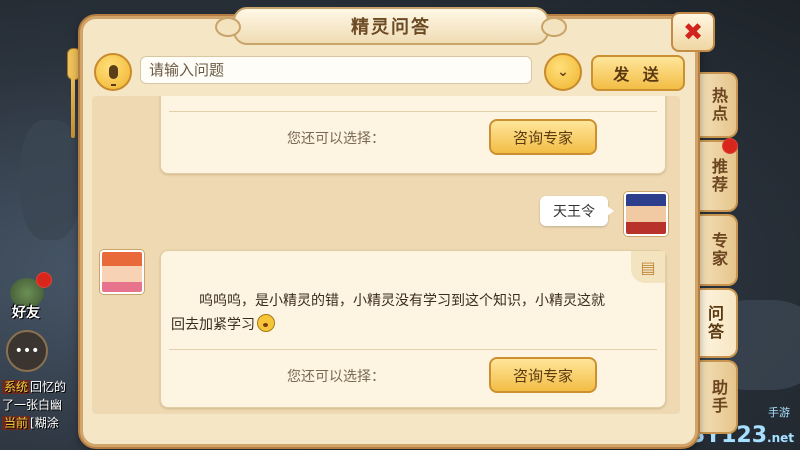 Image resolution: width=800 pixels, height=450 pixels. I want to click on tab-qa: 问答, so click(715, 323).